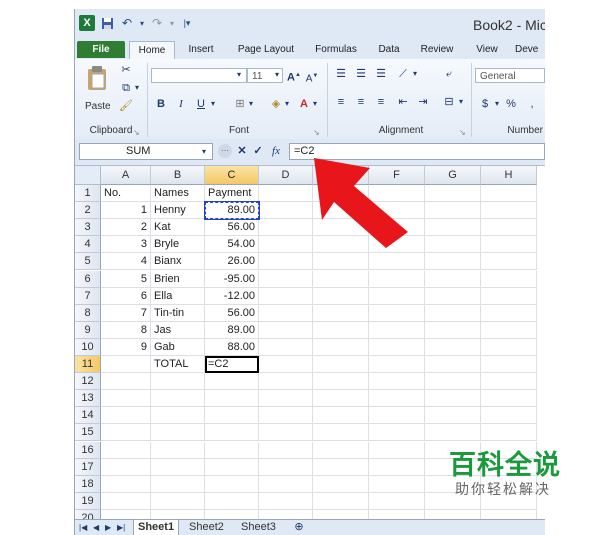  What do you see at coordinates (232, 416) in the screenshot?
I see `cell-c14` at bounding box center [232, 416].